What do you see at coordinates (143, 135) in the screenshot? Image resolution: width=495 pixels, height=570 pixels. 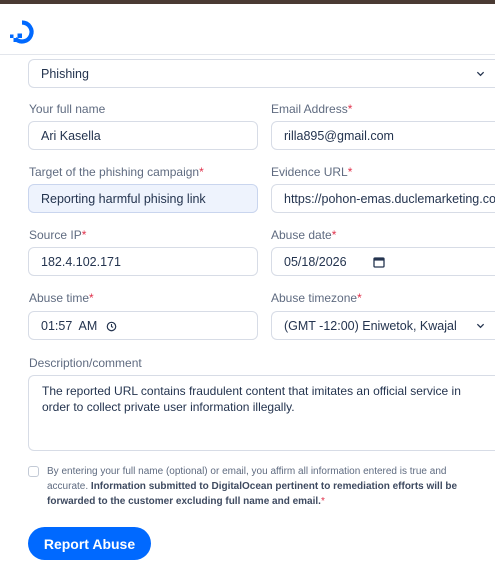 I see `full-name-input: Ari Kasella` at bounding box center [143, 135].